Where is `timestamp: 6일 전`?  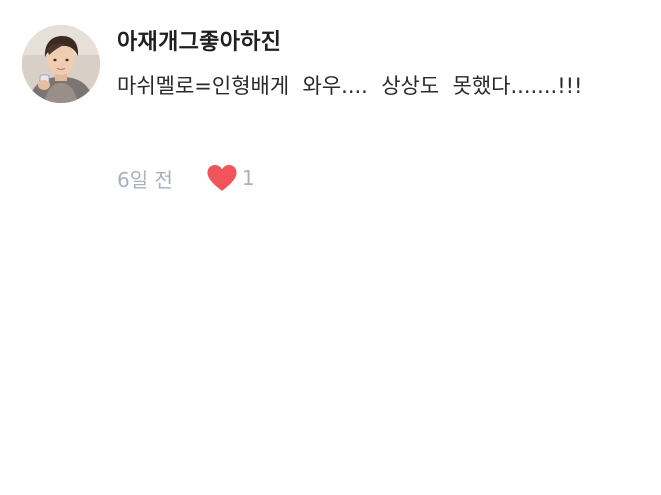
timestamp: 6일 전 is located at coordinates (145, 179).